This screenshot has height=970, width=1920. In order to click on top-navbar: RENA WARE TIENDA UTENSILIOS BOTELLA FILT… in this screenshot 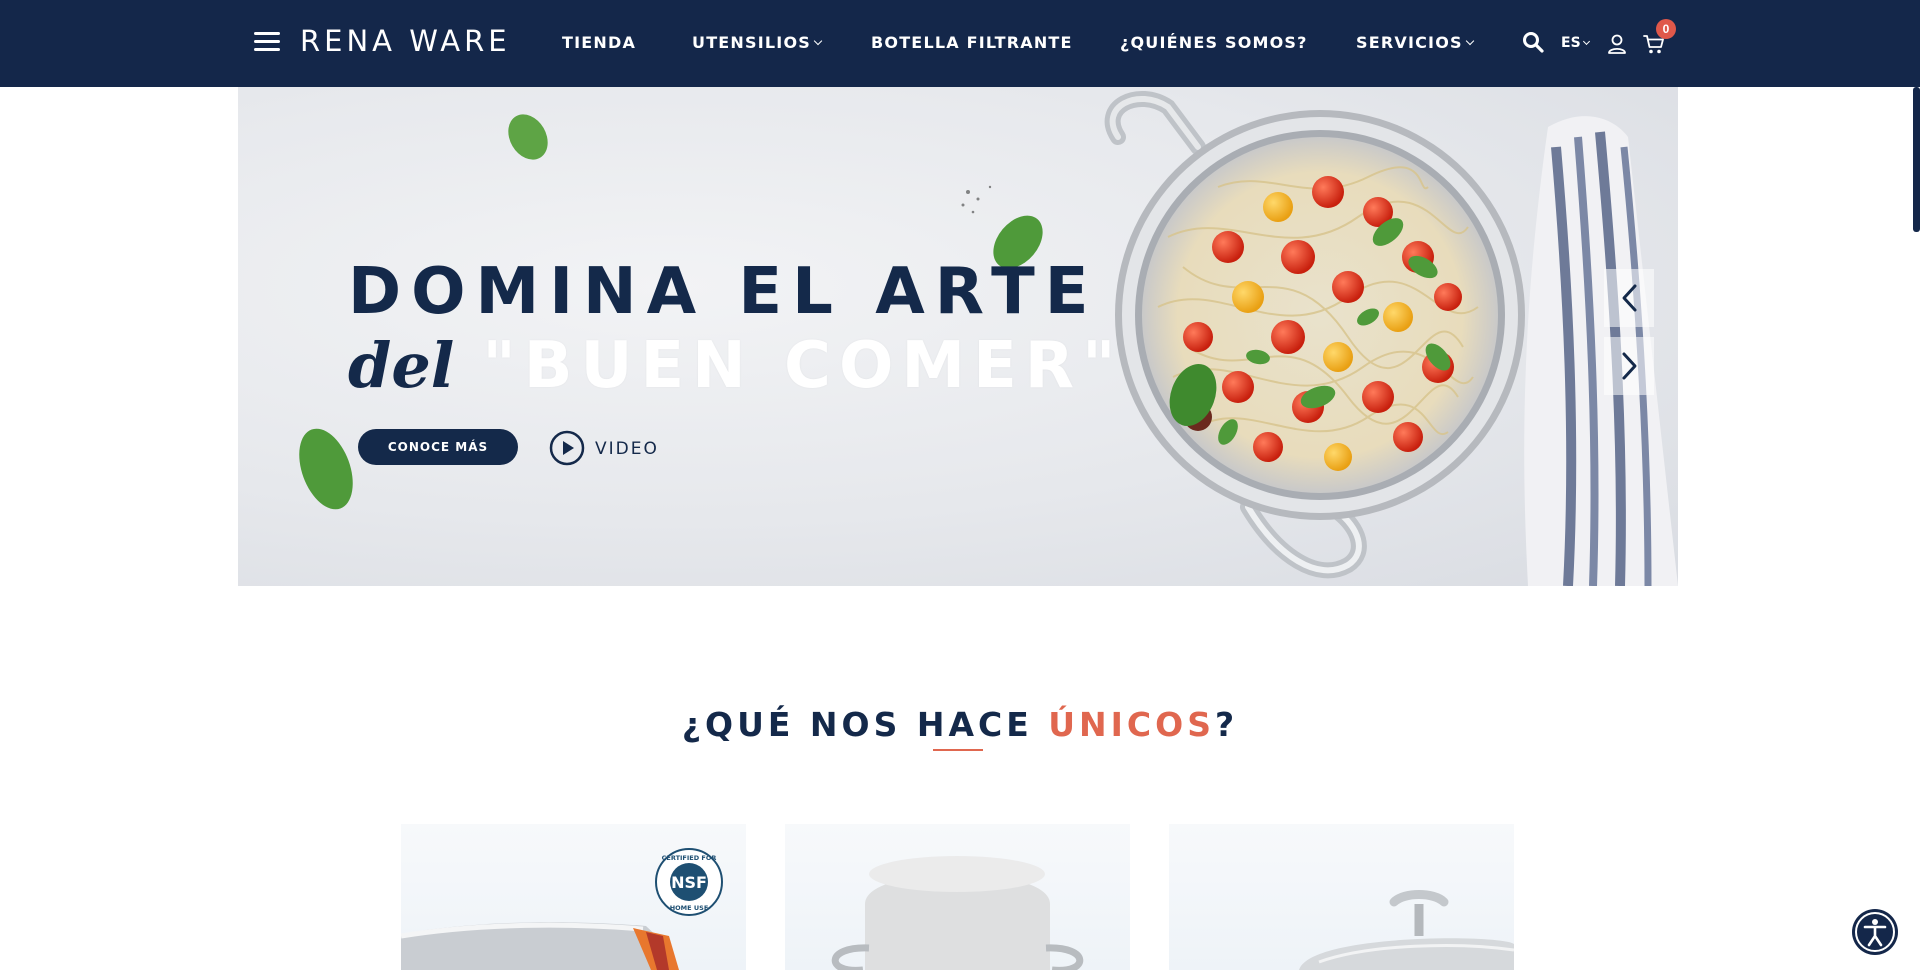, I will do `click(960, 43)`.